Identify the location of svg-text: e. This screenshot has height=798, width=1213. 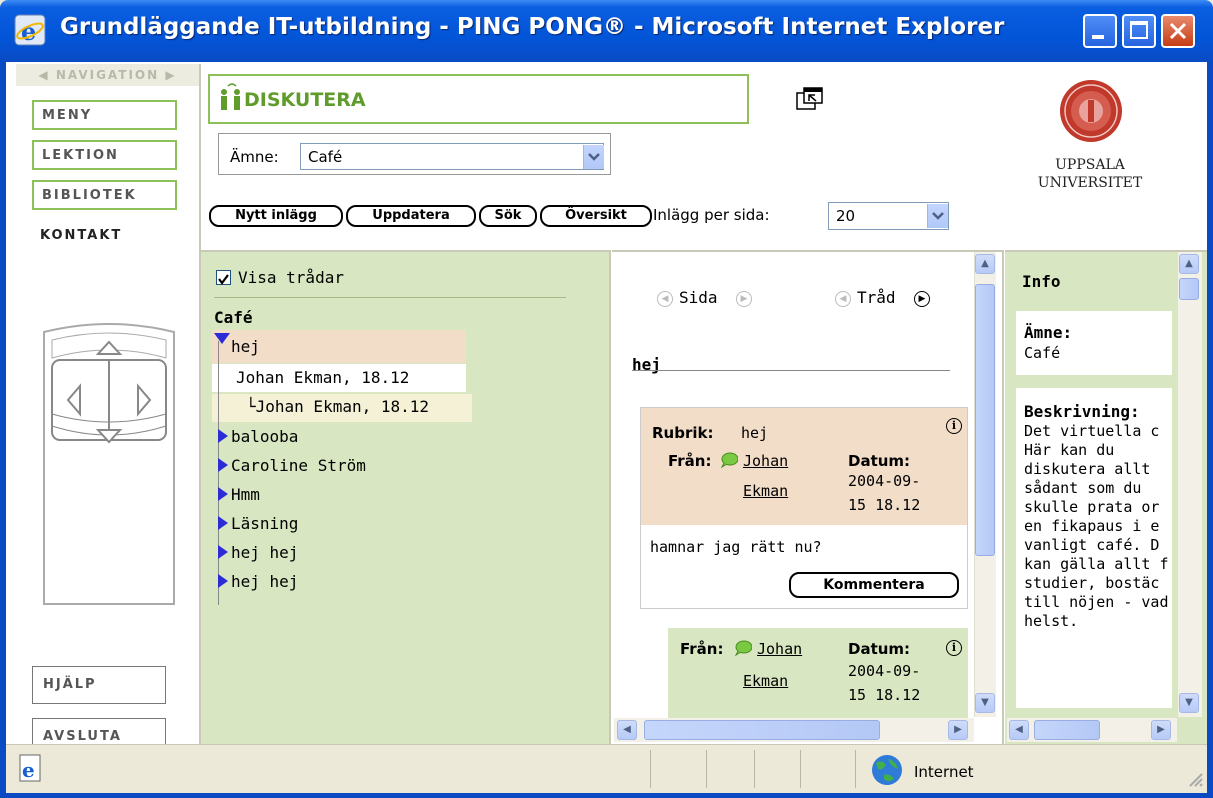
(28, 770).